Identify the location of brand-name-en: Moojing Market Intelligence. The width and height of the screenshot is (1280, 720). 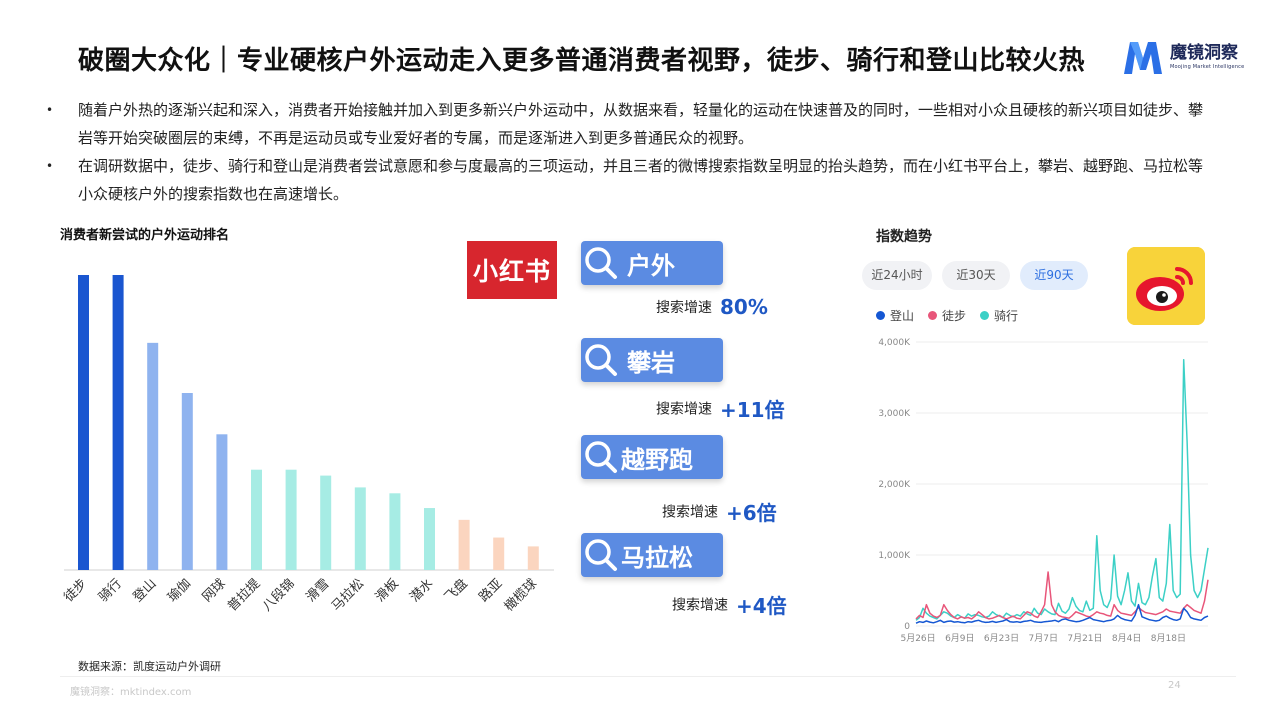
(1207, 67).